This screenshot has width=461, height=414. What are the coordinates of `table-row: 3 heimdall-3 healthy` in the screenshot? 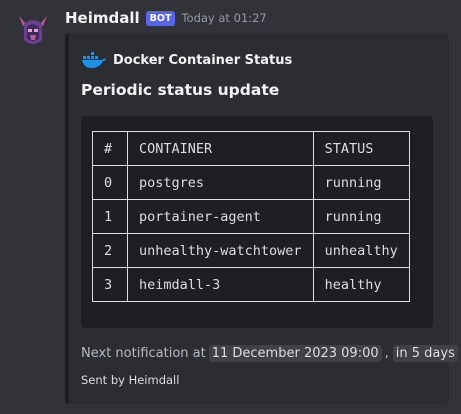 It's located at (251, 284).